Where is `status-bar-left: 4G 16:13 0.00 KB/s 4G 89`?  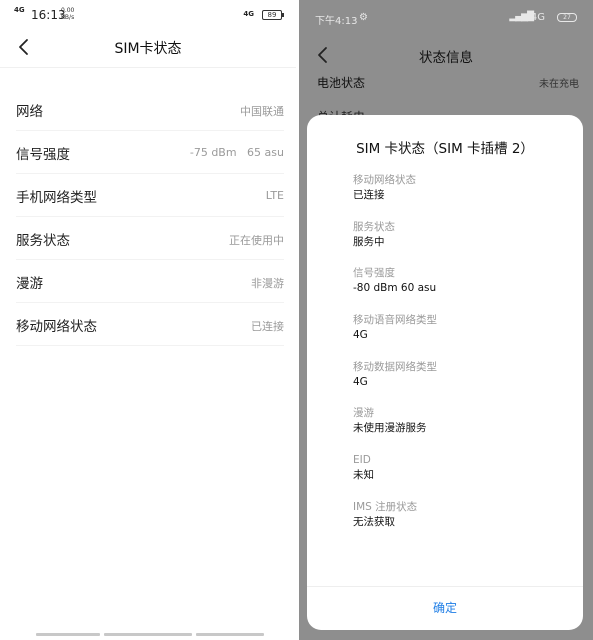 status-bar-left: 4G 16:13 0.00 KB/s 4G 89 is located at coordinates (150, 15).